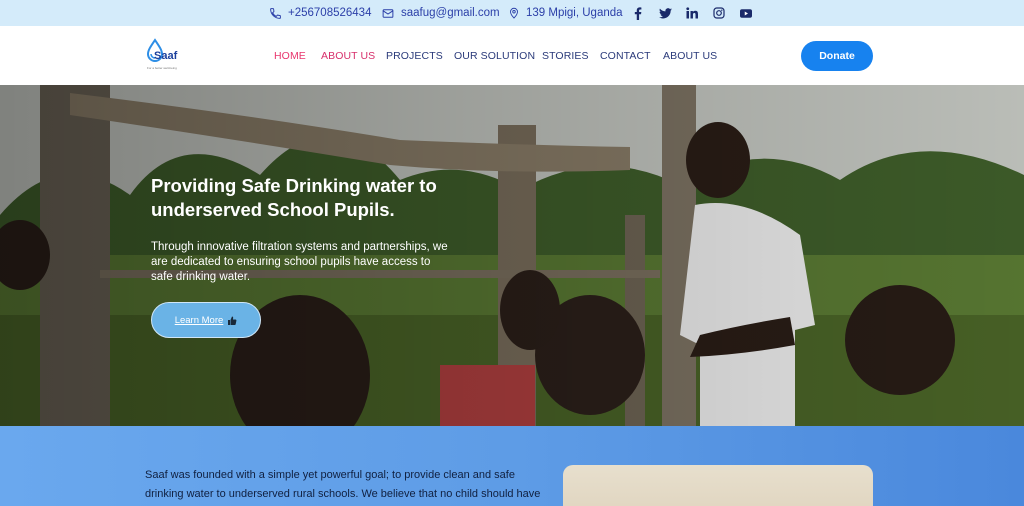  I want to click on logo-tagline: For a better well-being, so click(162, 68).